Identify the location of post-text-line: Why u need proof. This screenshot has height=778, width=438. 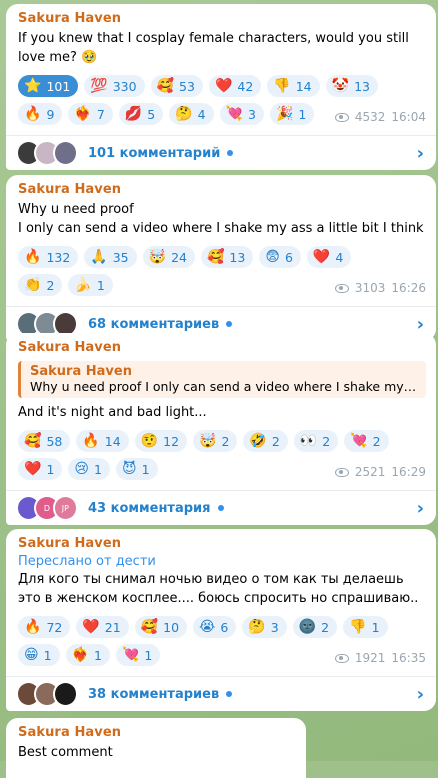
(76, 209).